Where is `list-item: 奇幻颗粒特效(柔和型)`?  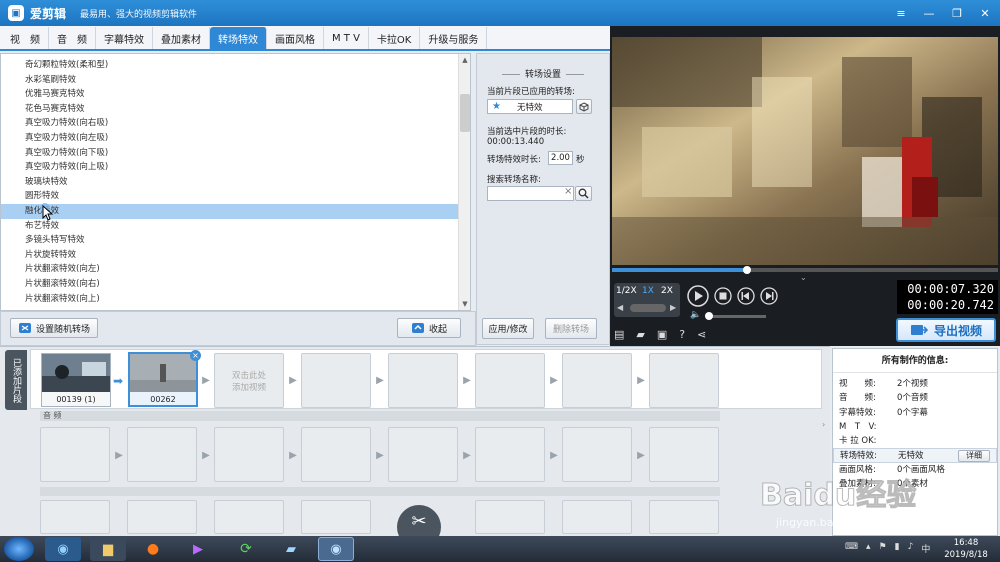 list-item: 奇幻颗粒特效(柔和型) is located at coordinates (235, 65).